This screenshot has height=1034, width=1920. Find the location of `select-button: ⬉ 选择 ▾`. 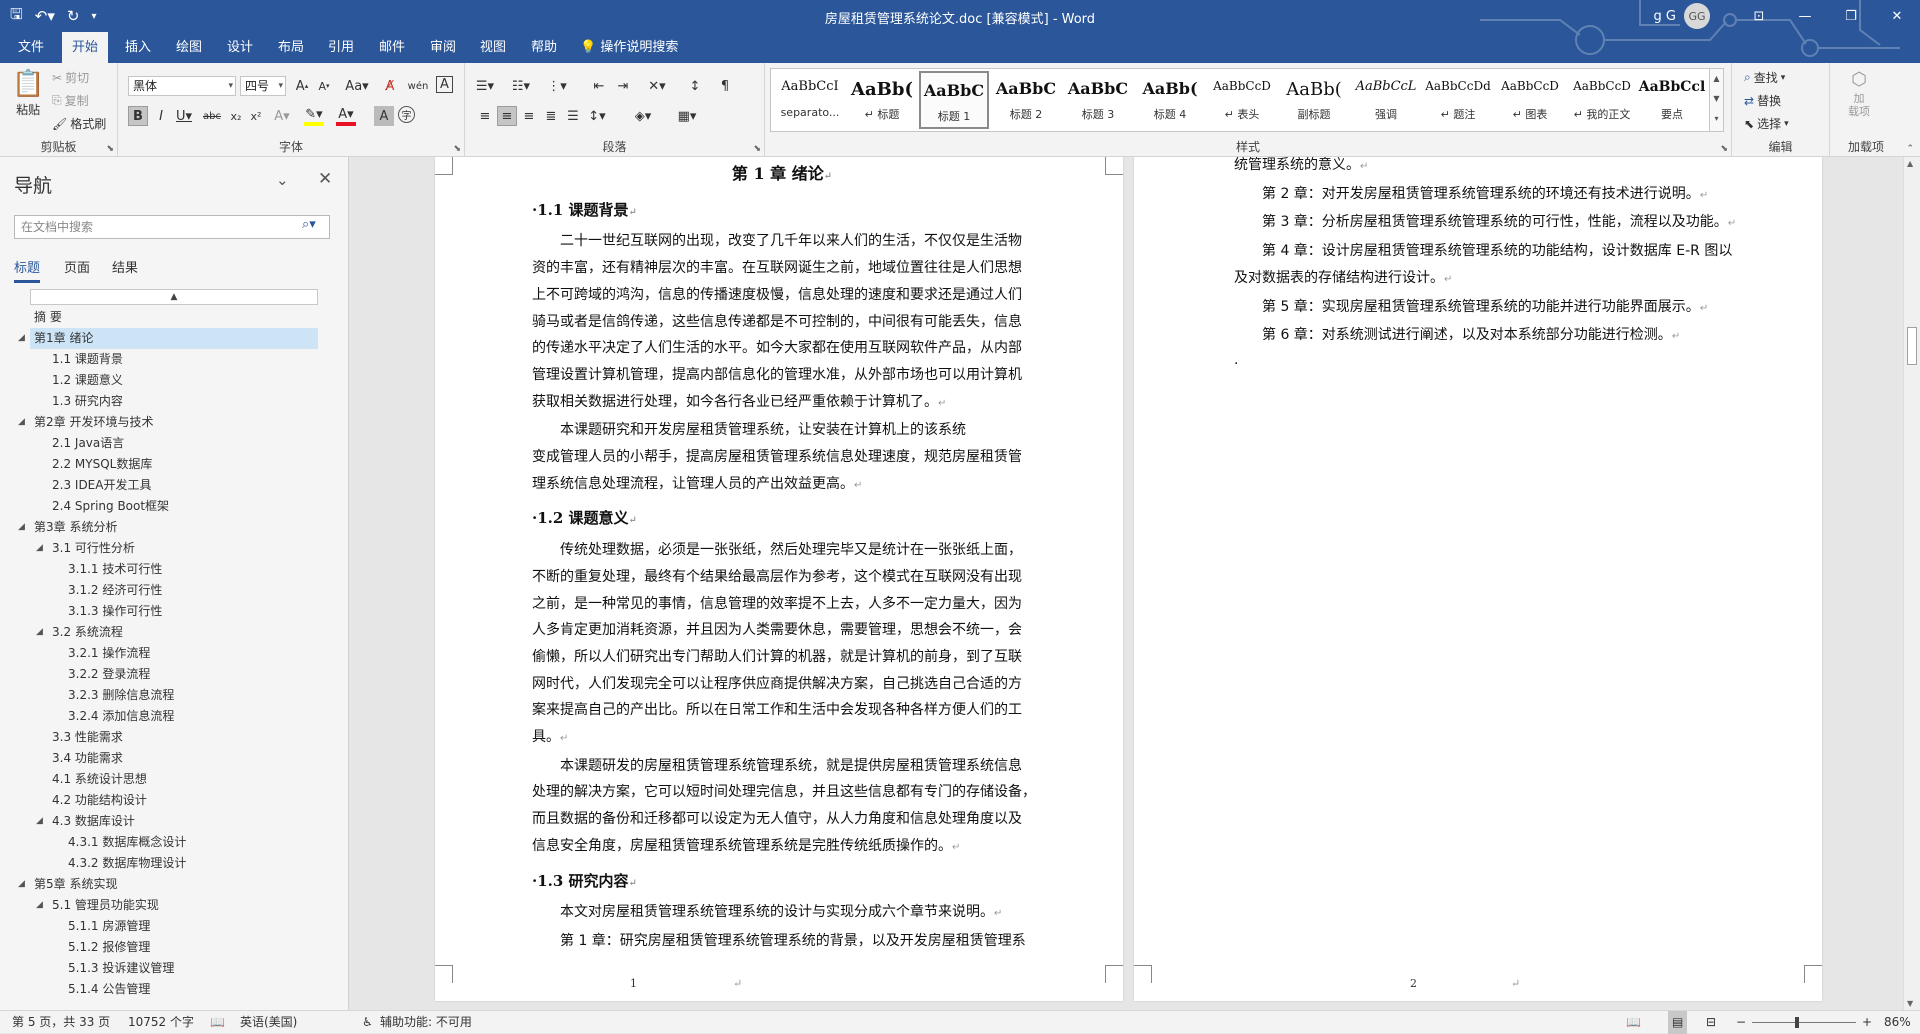

select-button: ⬉ 选择 ▾ is located at coordinates (1766, 123).